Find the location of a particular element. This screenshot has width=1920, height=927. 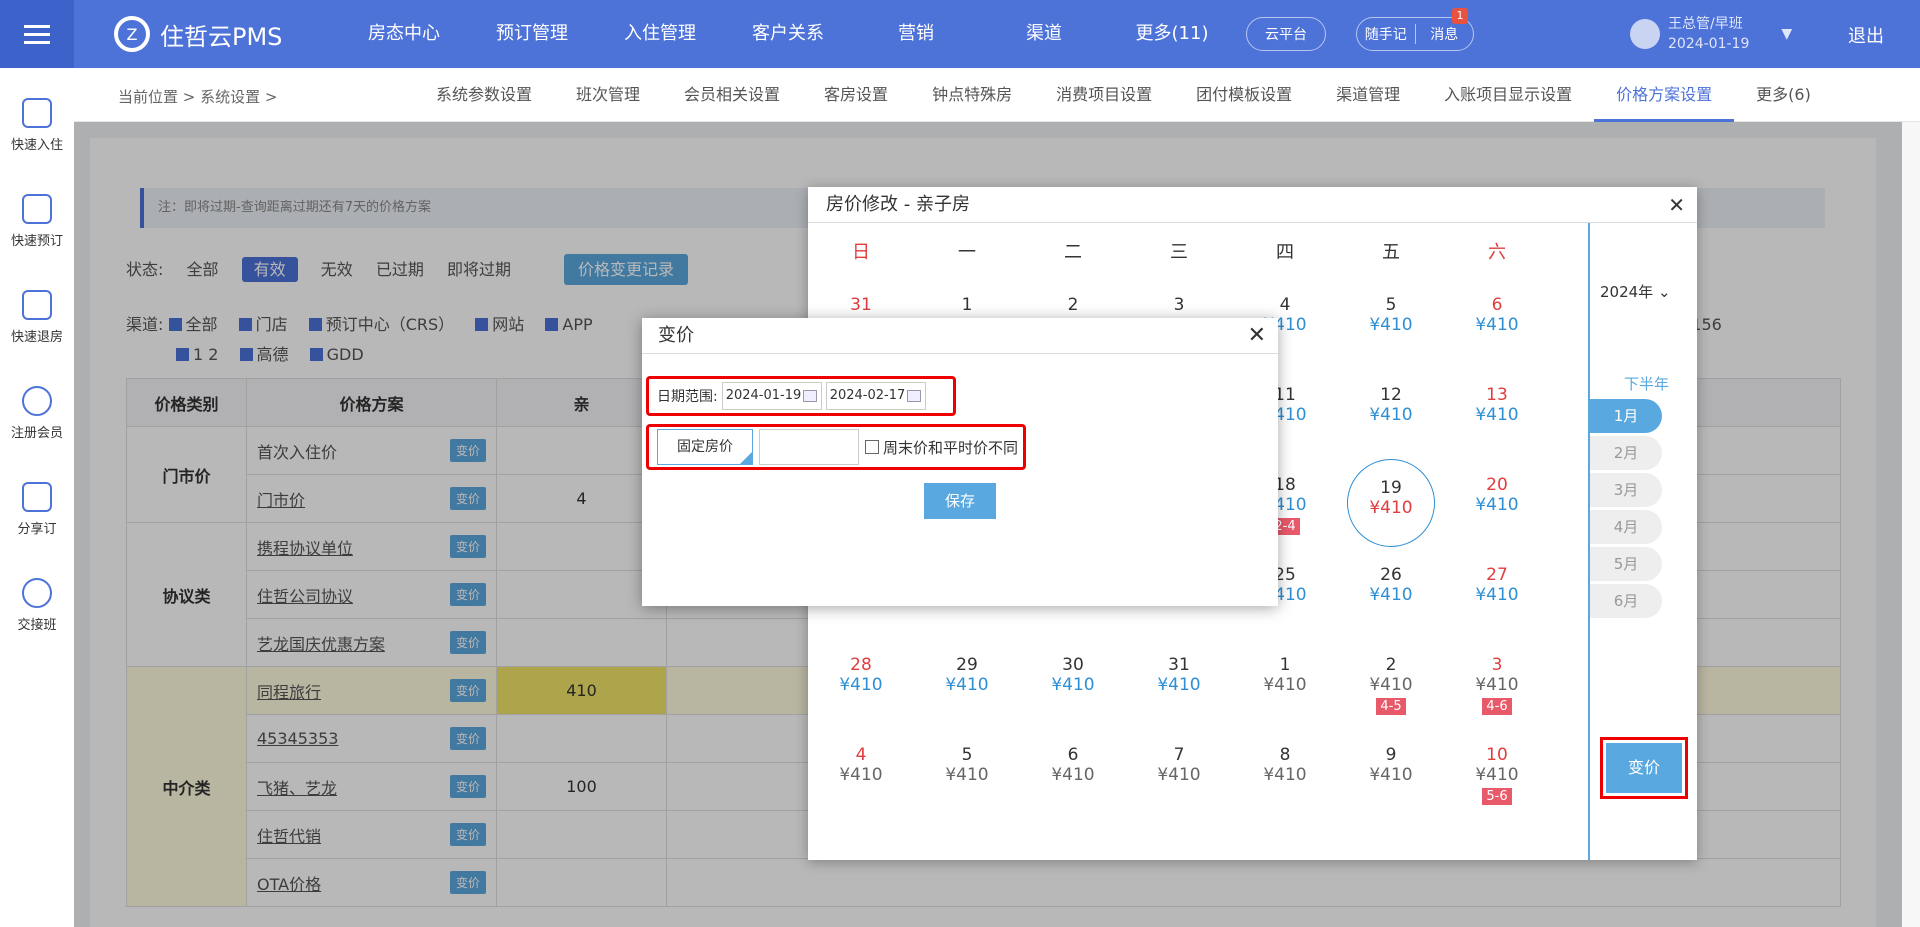

swap-user-icon is located at coordinates (37, 593).